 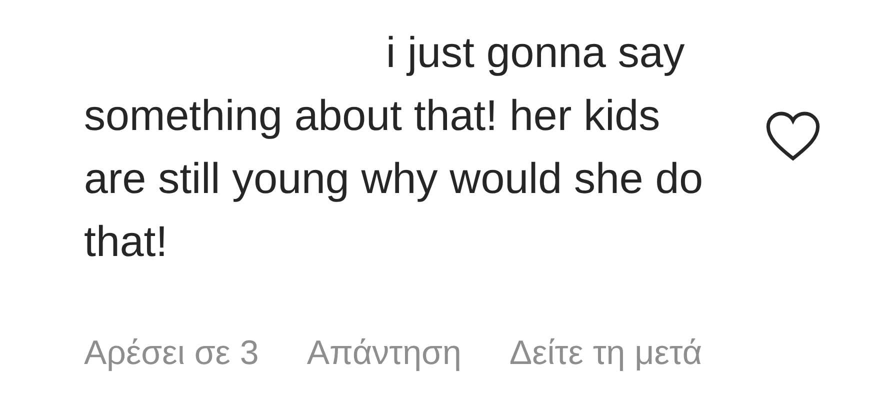 What do you see at coordinates (384, 353) in the screenshot?
I see `comment-action-link: Απάντηση` at bounding box center [384, 353].